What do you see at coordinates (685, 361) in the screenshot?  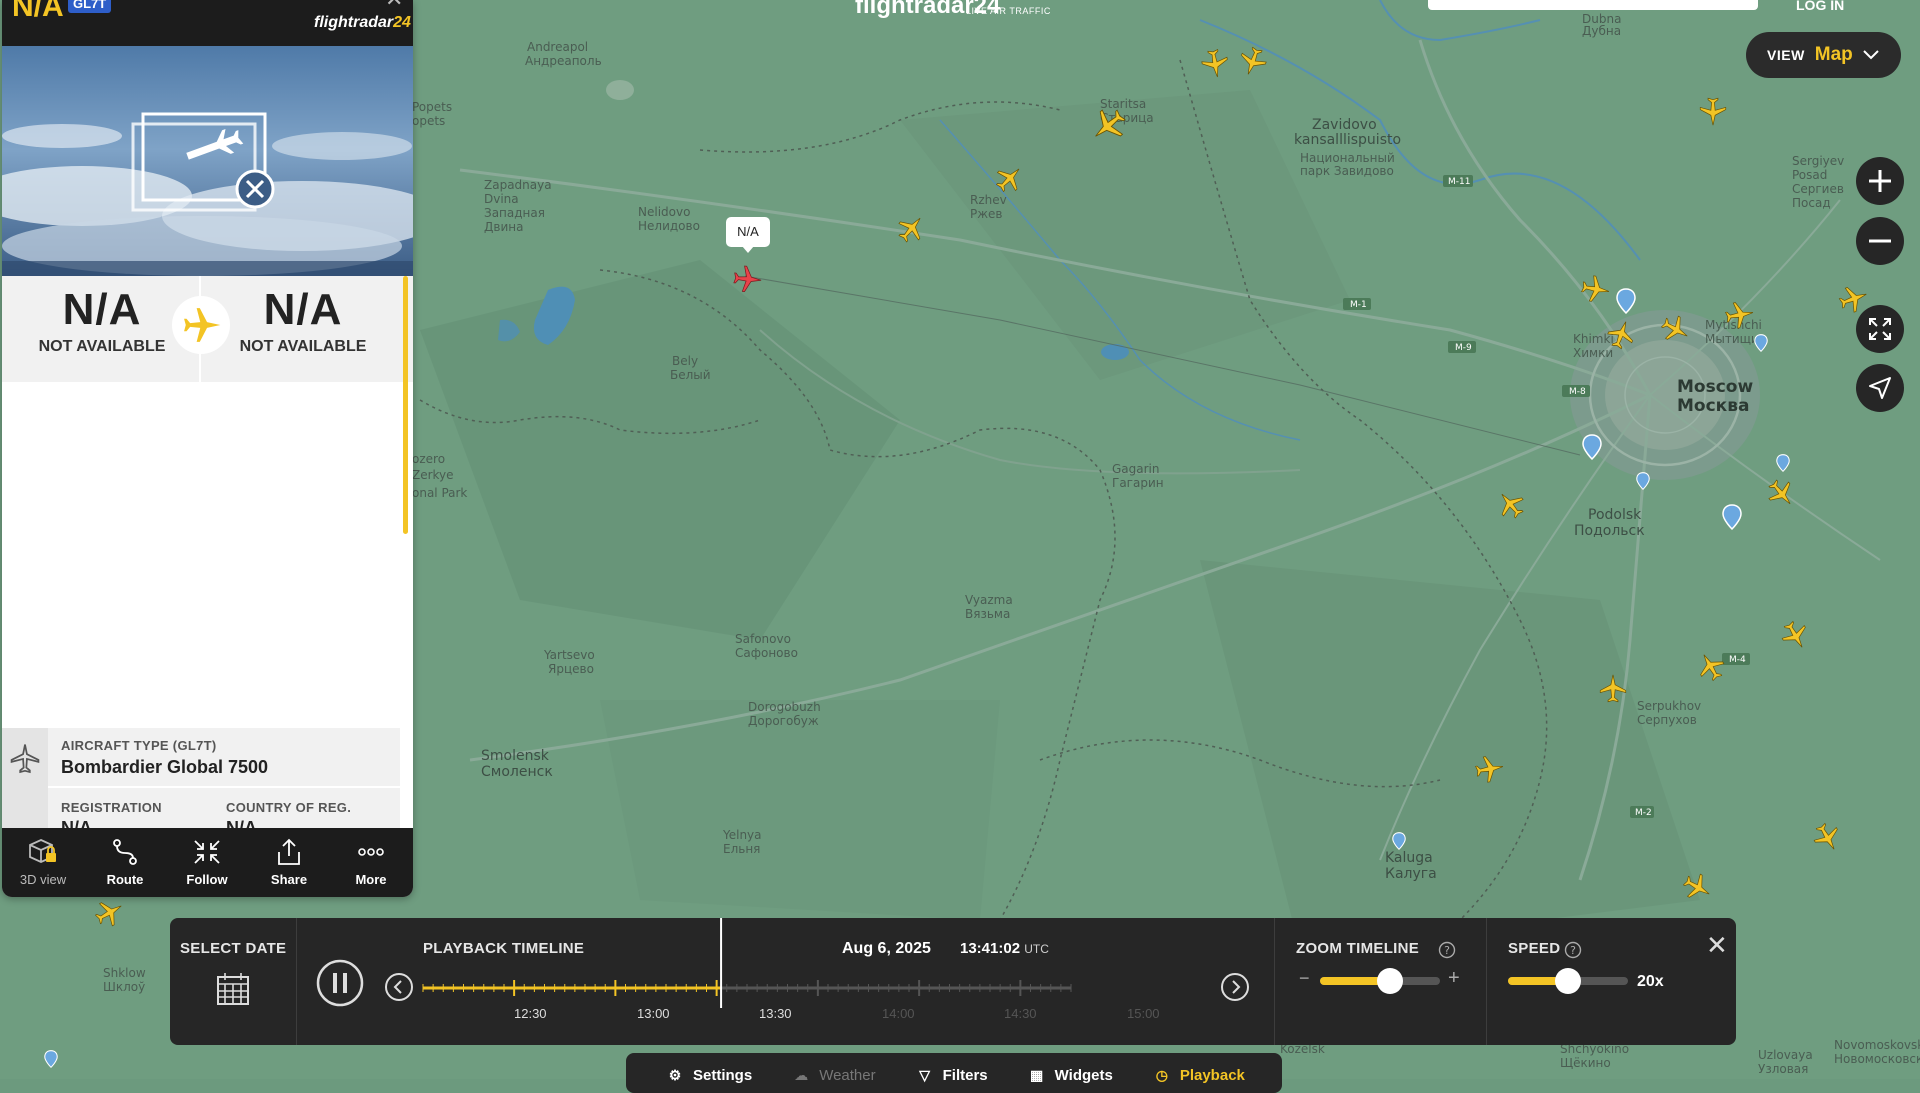 I see `map-label: Bely` at bounding box center [685, 361].